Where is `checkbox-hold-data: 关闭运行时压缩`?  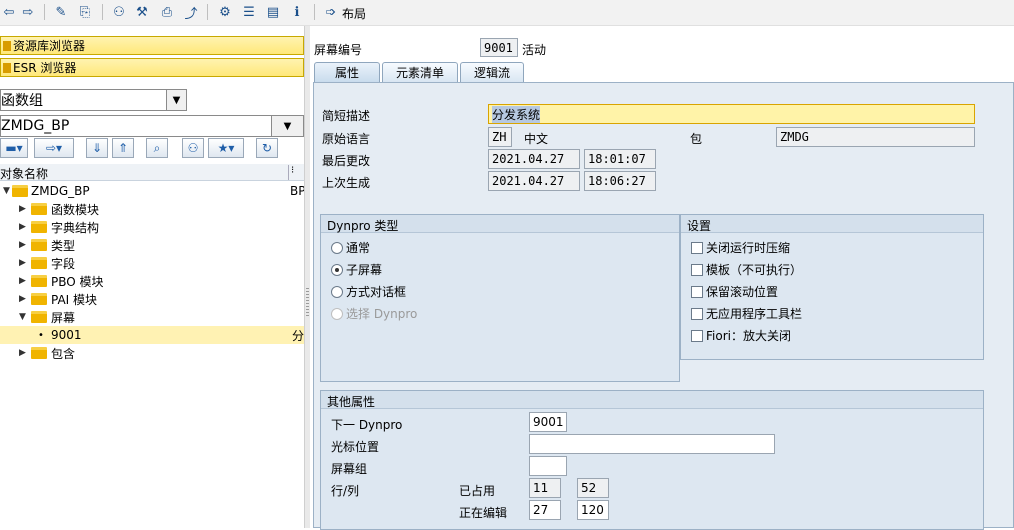
checkbox-hold-data: 关闭运行时压缩 is located at coordinates (740, 247).